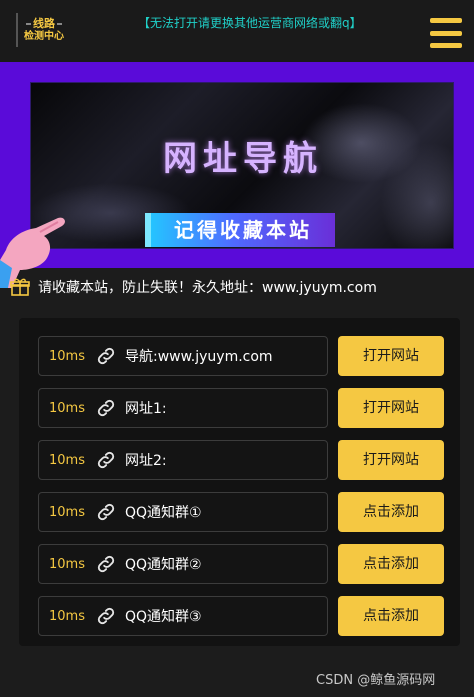  Describe the element at coordinates (28, 23) in the screenshot. I see `logo-dash-left` at that location.